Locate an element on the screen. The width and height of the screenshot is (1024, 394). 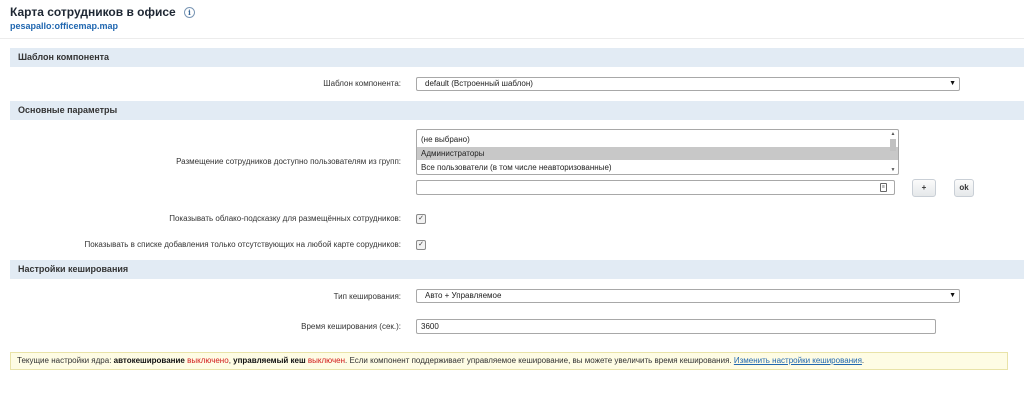
template-label: Шаблон компонента: is located at coordinates (362, 83).